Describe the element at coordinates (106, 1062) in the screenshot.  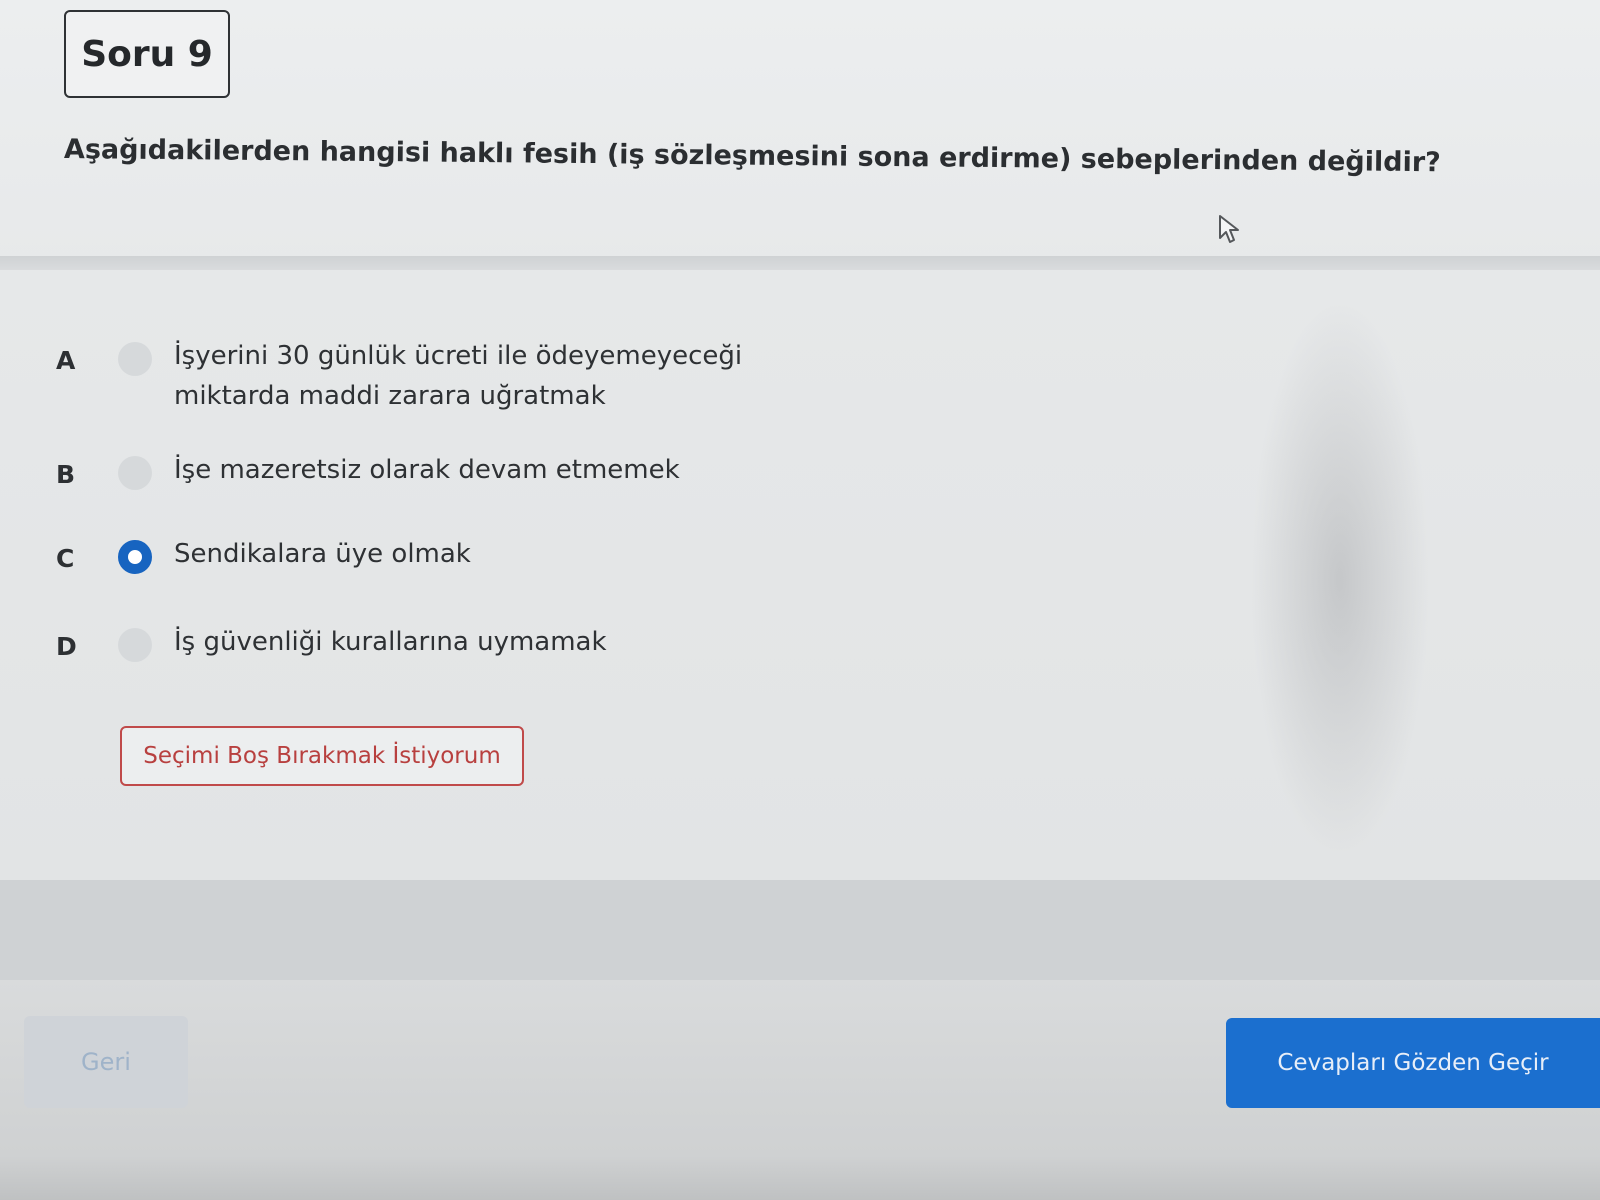
I see `back-button: Geri` at that location.